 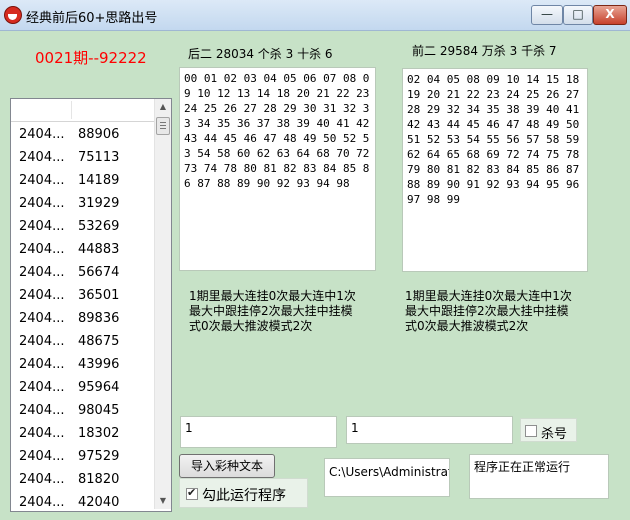 I want to click on table-row: 2404... 81820, so click(x=82, y=480).